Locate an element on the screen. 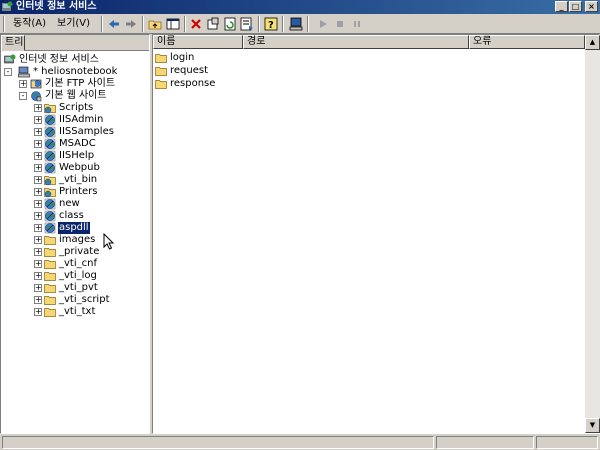 This screenshot has height=450, width=600. tree-node: + IISHelp is located at coordinates (75, 156).